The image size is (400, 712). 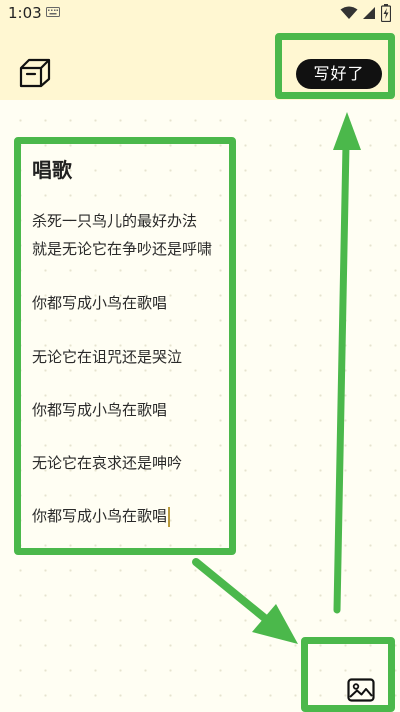 I want to click on image-icon, so click(x=361, y=690).